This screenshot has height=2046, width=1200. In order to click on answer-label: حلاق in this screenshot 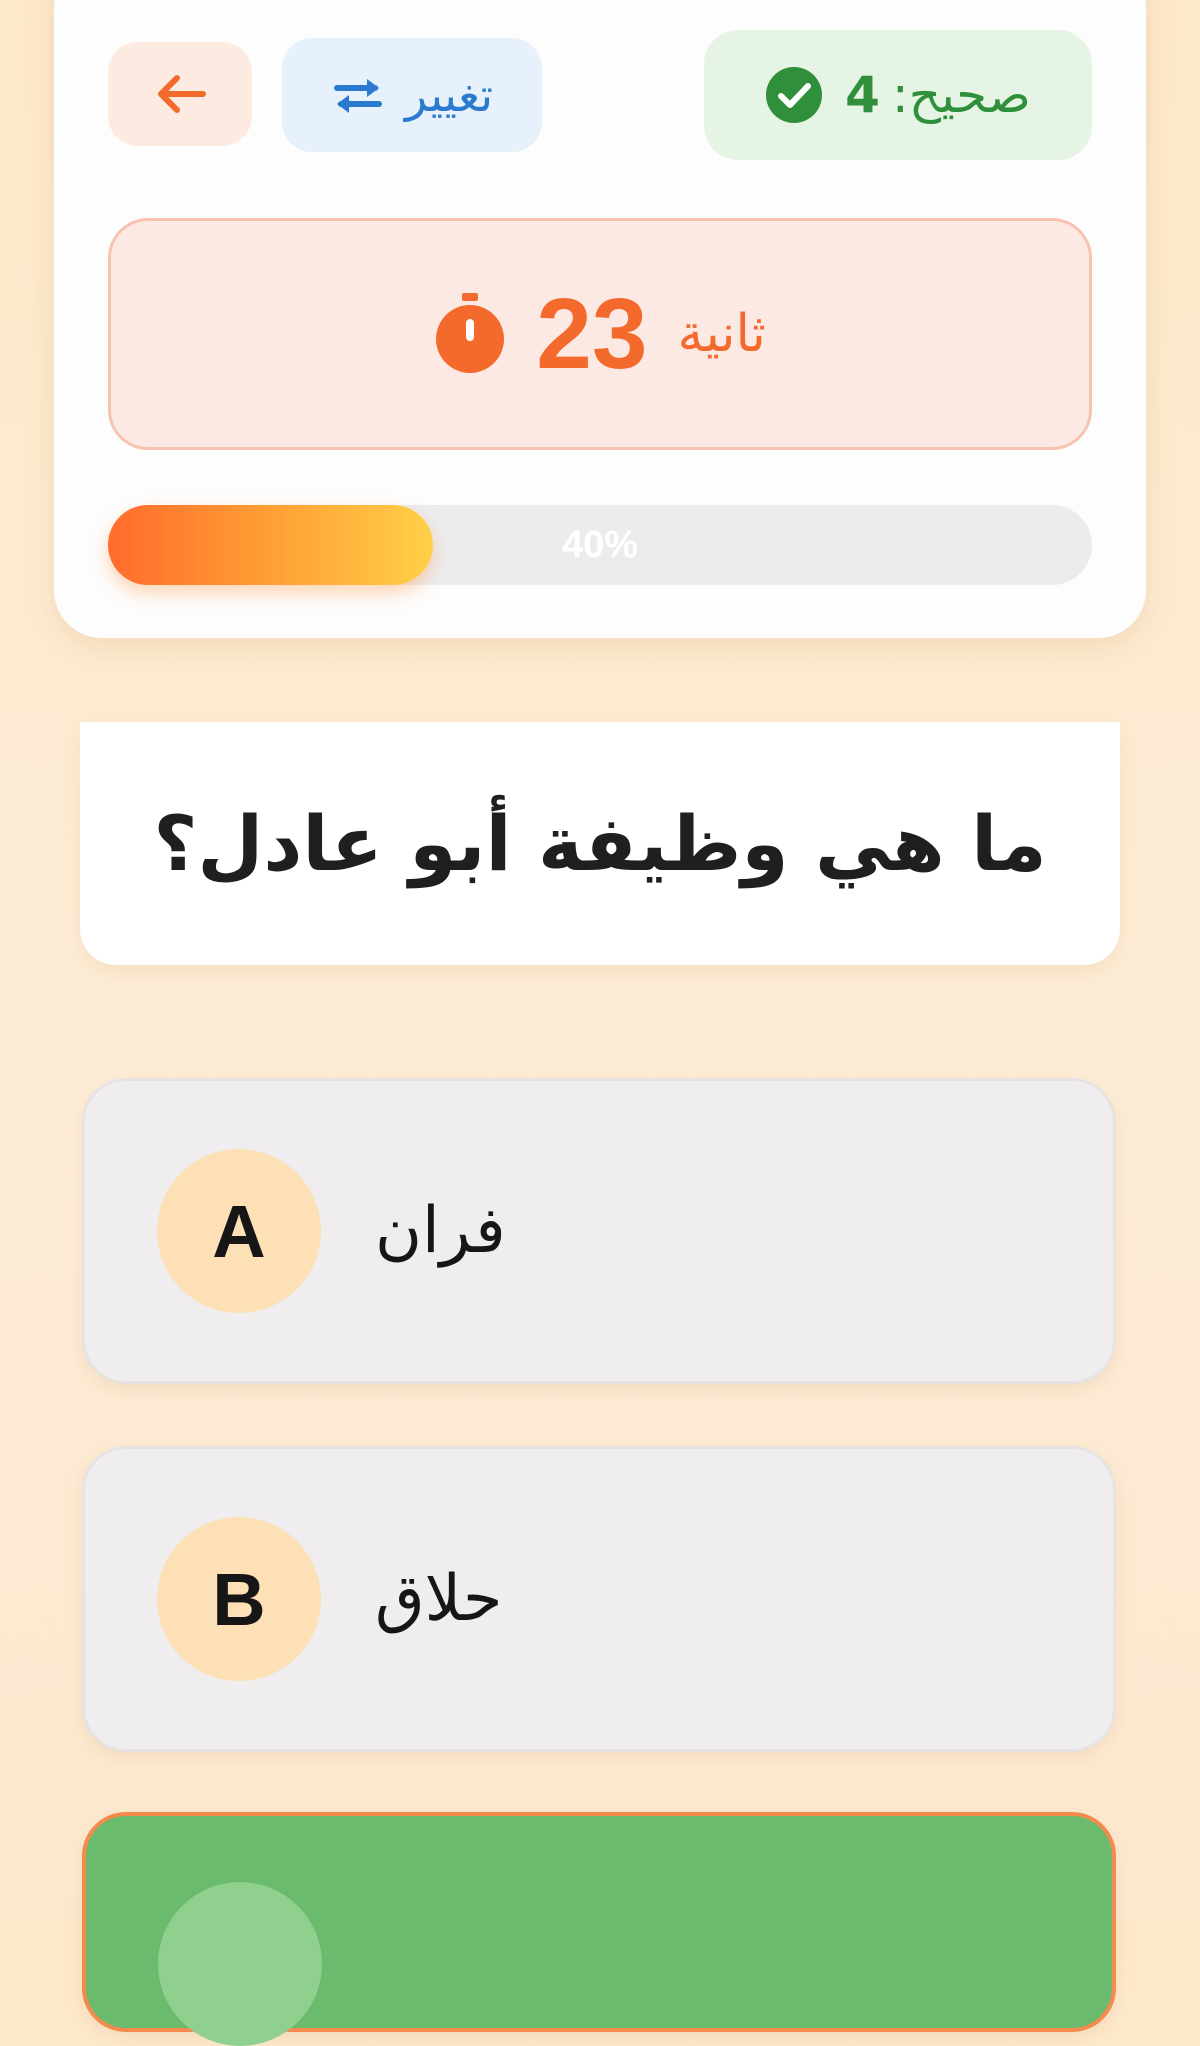, I will do `click(439, 1599)`.